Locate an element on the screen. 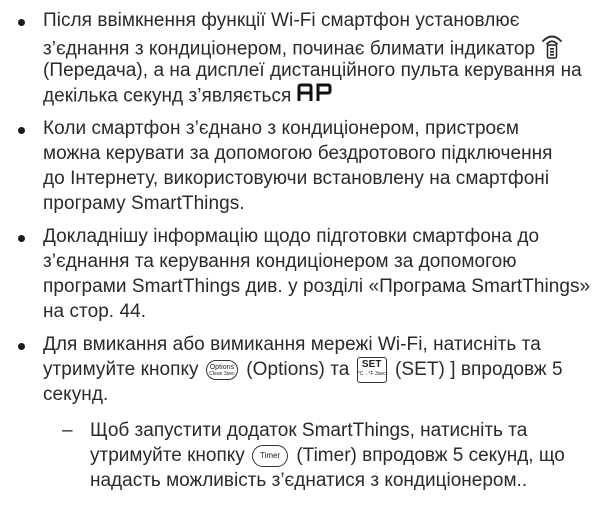  timer-button-icon: Timer is located at coordinates (270, 455).